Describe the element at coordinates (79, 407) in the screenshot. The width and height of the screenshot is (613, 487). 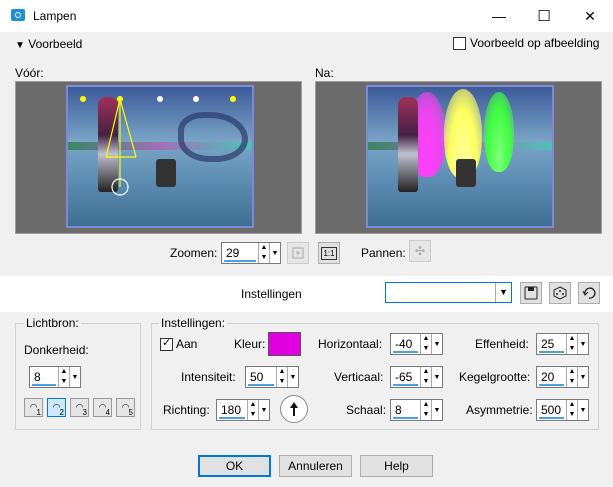
I see `light-3-button: ◠ 3` at that location.